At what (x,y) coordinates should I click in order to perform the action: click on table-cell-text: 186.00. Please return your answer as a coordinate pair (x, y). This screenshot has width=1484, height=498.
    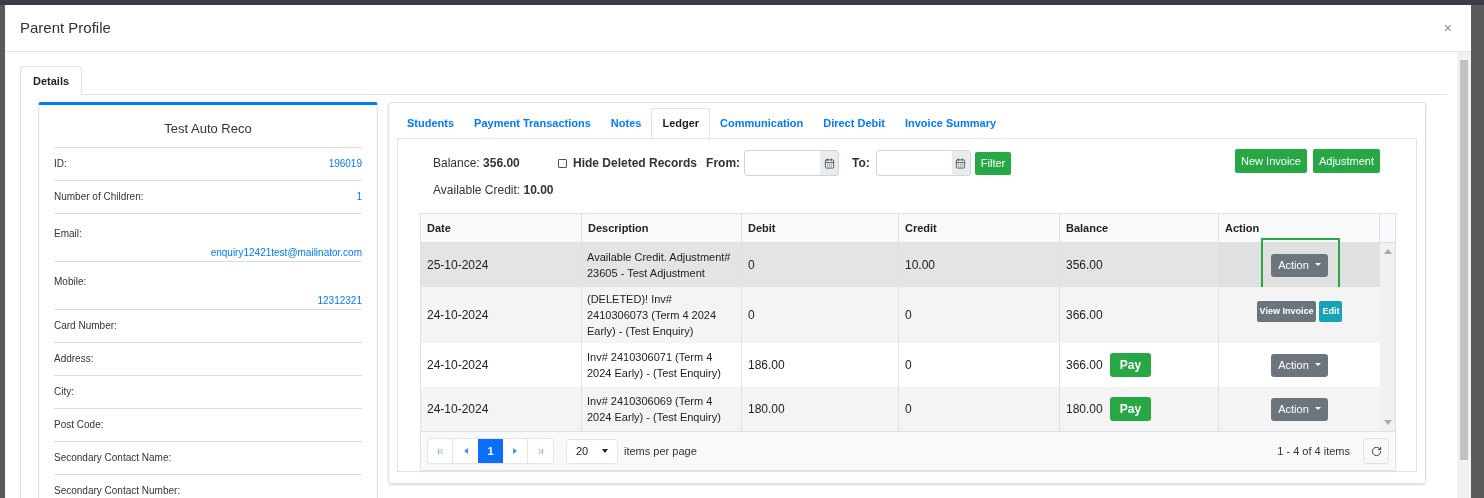
    Looking at the image, I should click on (766, 365).